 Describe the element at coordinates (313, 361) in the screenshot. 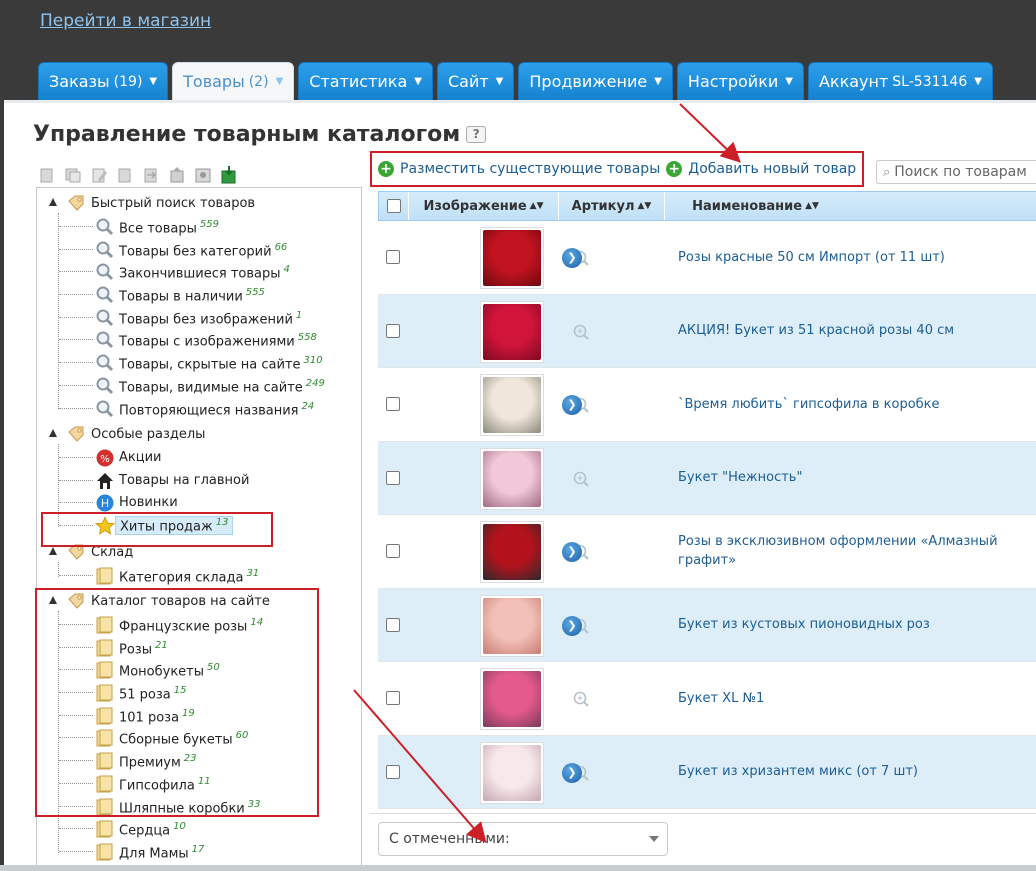

I see `item-count: 310` at that location.